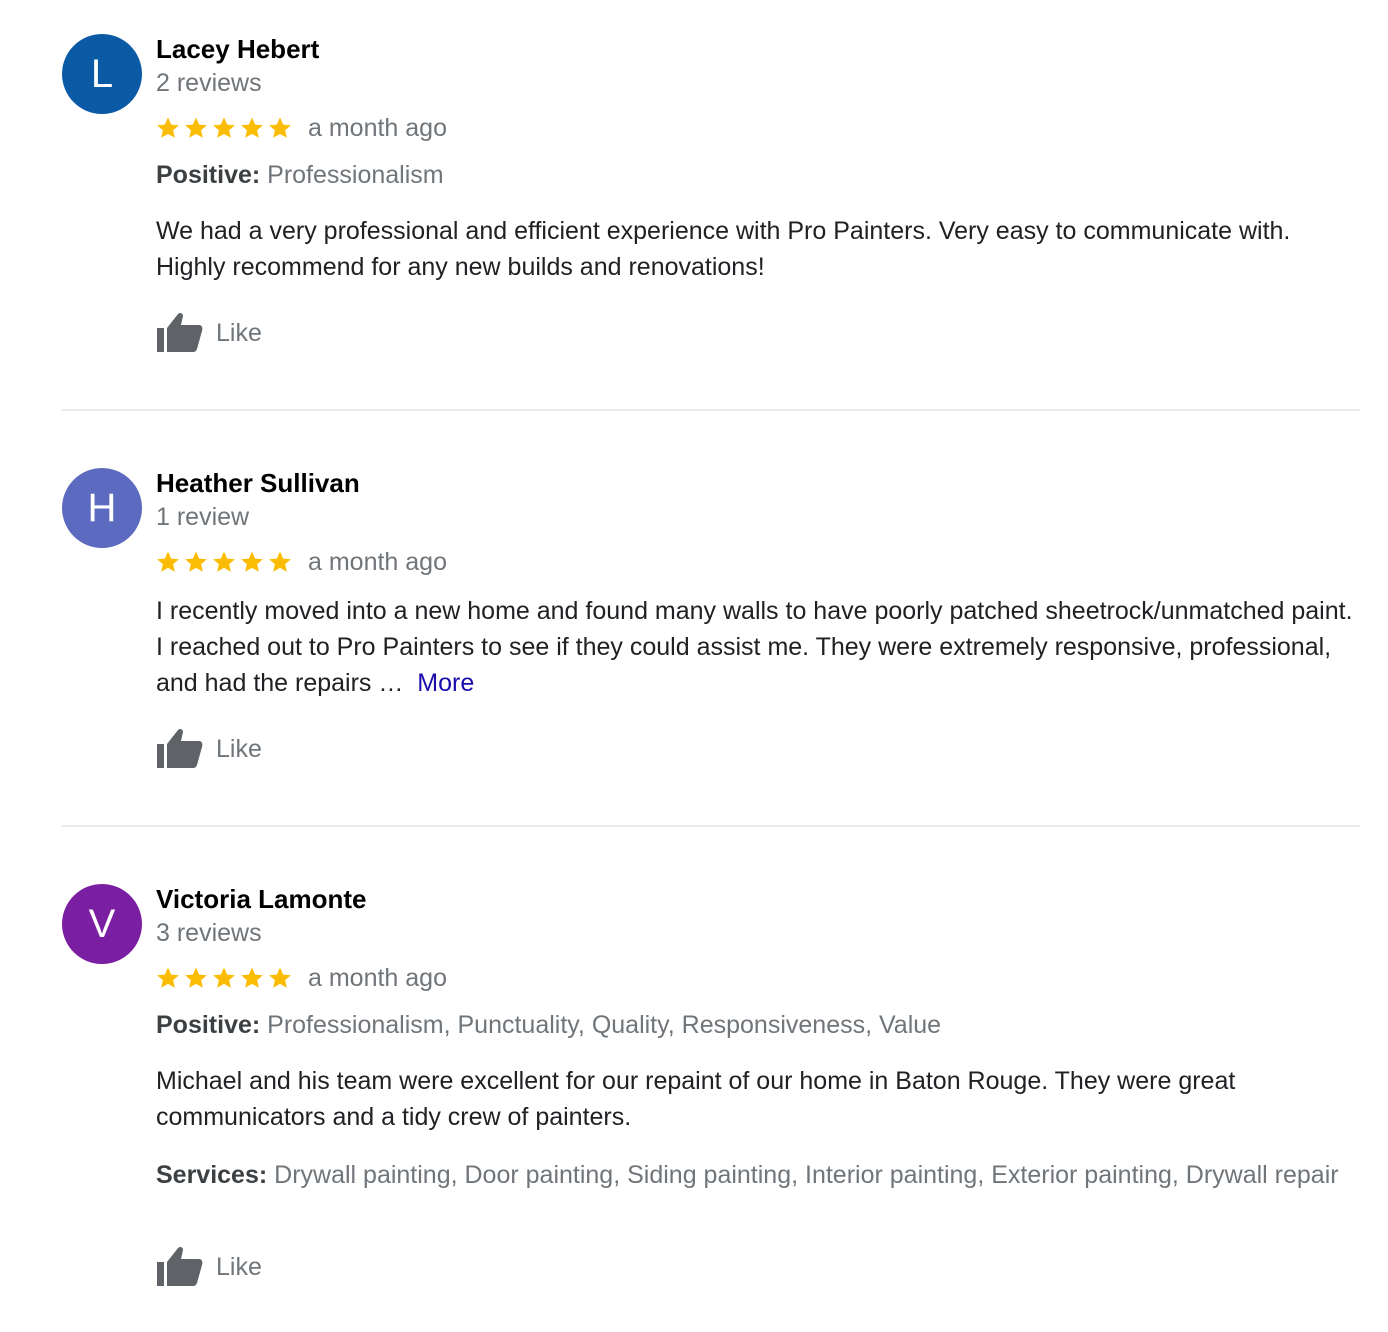  What do you see at coordinates (212, 1175) in the screenshot?
I see `services-label: Services:` at bounding box center [212, 1175].